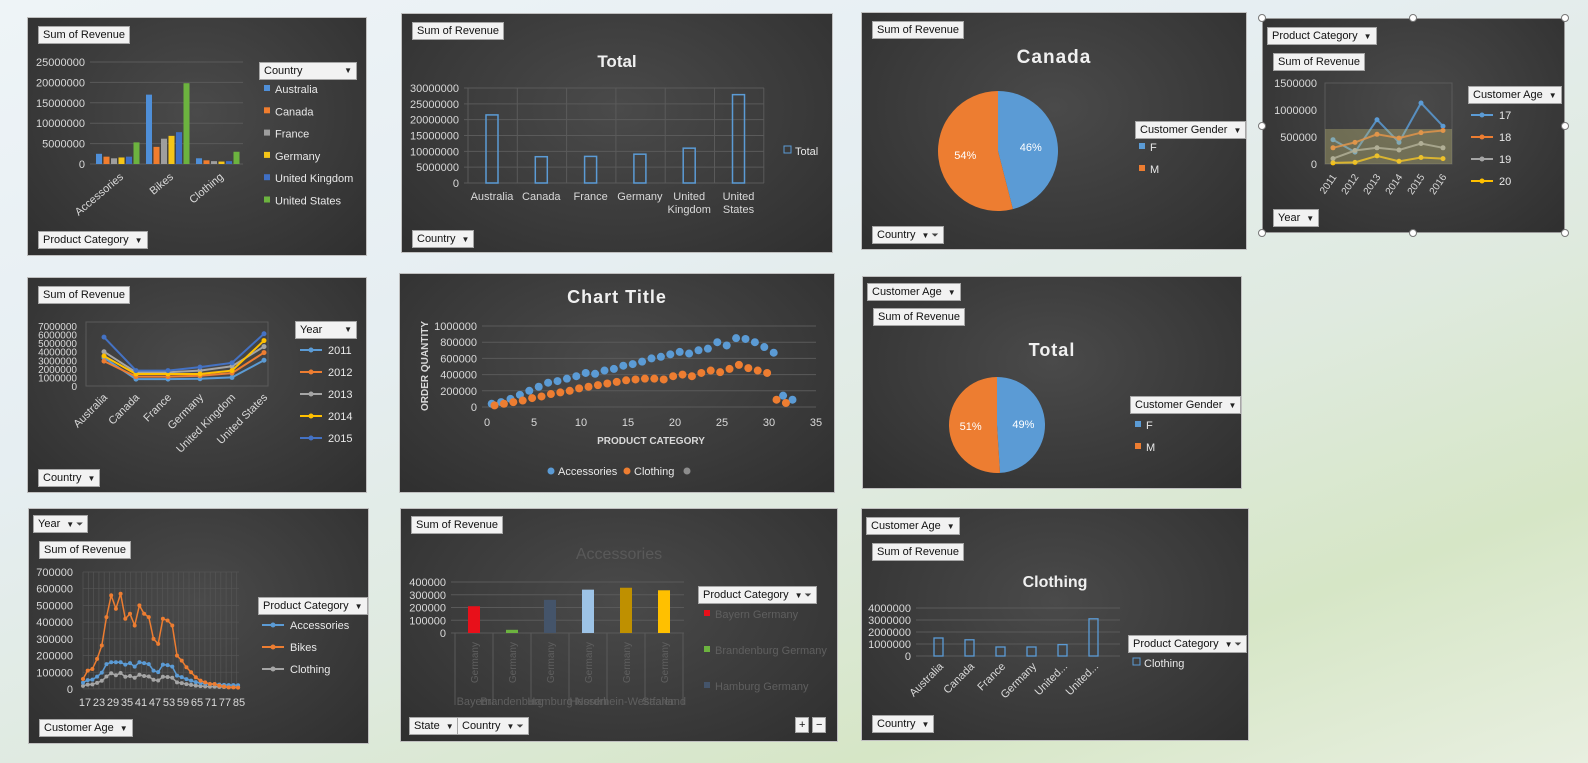 The width and height of the screenshot is (1588, 763). What do you see at coordinates (1413, 18) in the screenshot?
I see `resize-handle-n` at bounding box center [1413, 18].